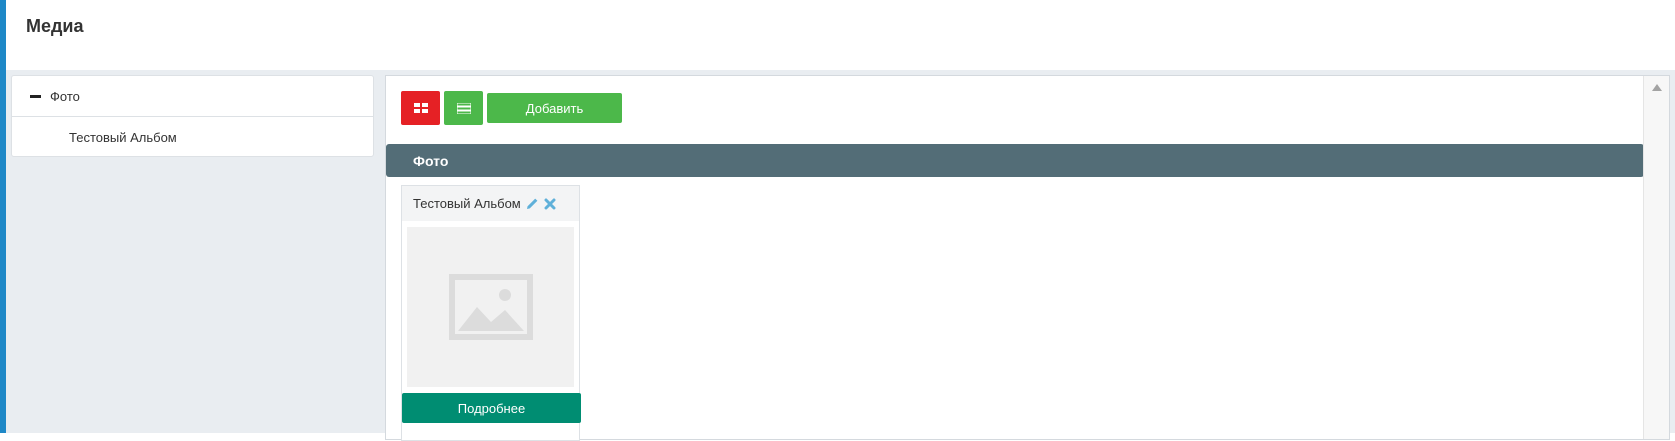  What do you see at coordinates (554, 108) in the screenshot?
I see `add-button: Добавить` at bounding box center [554, 108].